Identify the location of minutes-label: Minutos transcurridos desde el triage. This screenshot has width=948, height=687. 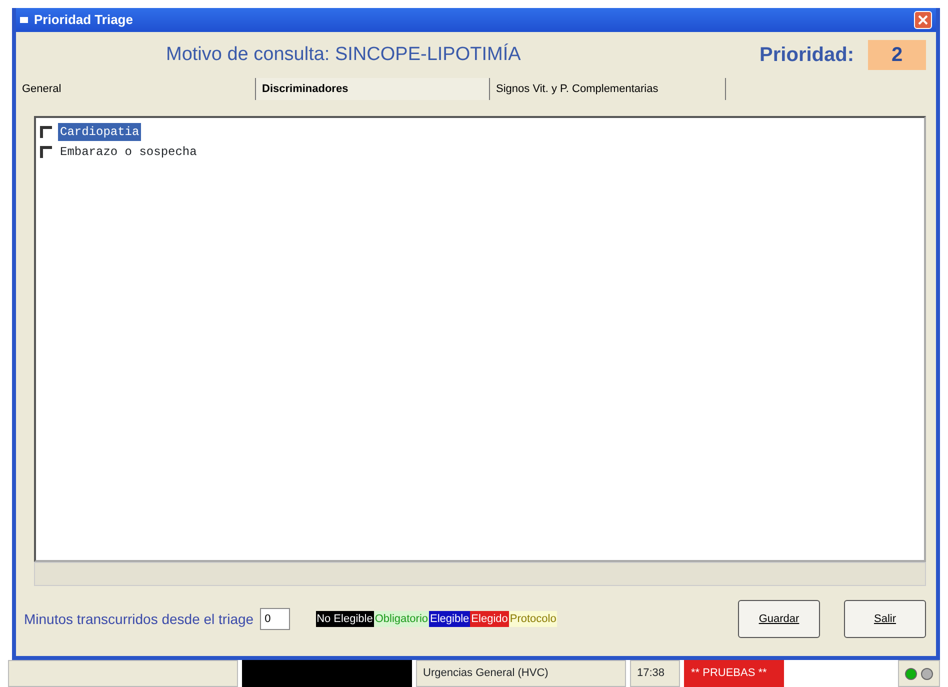
(139, 619).